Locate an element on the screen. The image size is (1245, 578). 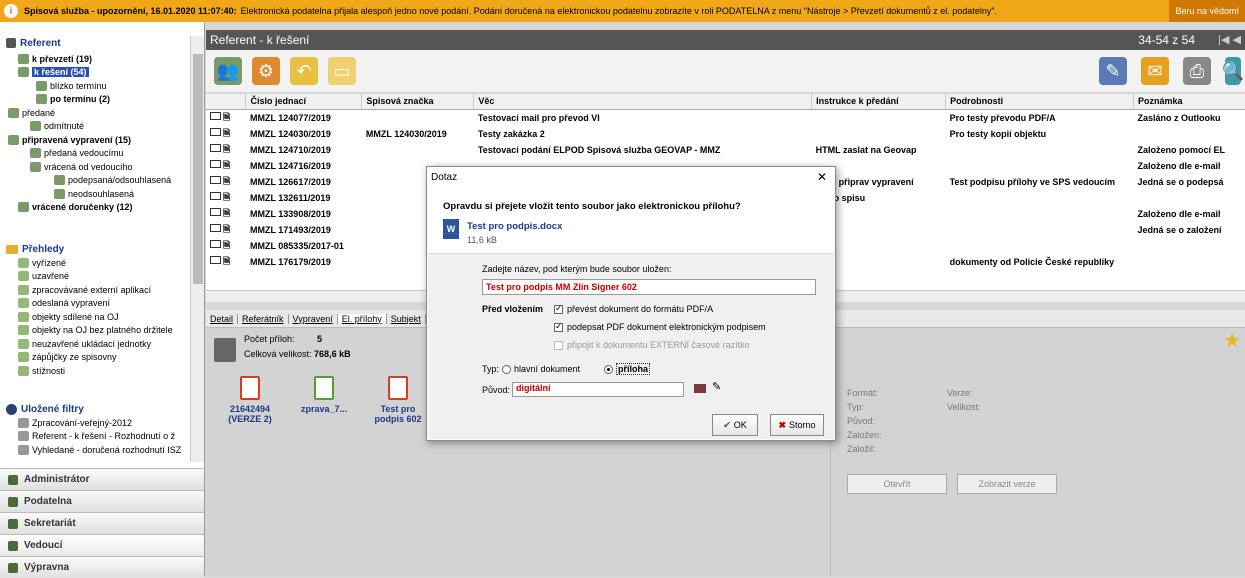
sidebar-item-label: neuzavřené ukládací jednotky is located at coordinates (92, 343).